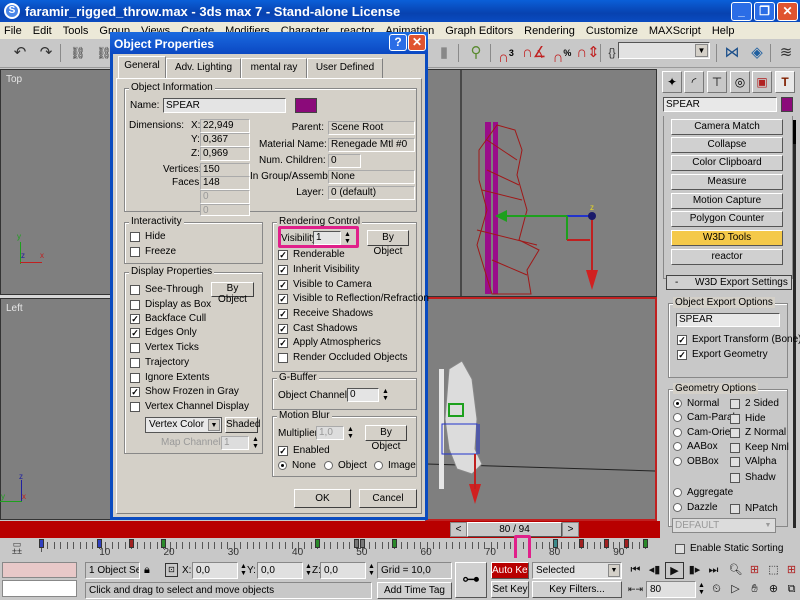  Describe the element at coordinates (371, 570) in the screenshot. I see `z-spinner: ▲ ▼` at that location.